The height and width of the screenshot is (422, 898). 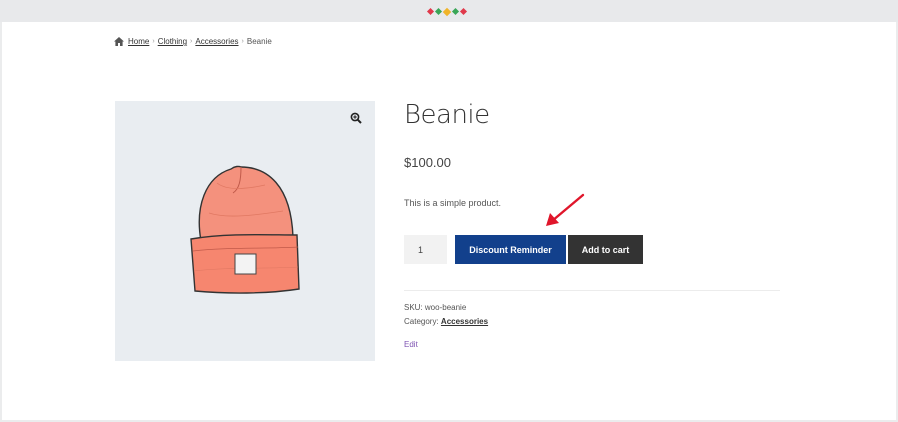 What do you see at coordinates (119, 41) in the screenshot?
I see `home-icon` at bounding box center [119, 41].